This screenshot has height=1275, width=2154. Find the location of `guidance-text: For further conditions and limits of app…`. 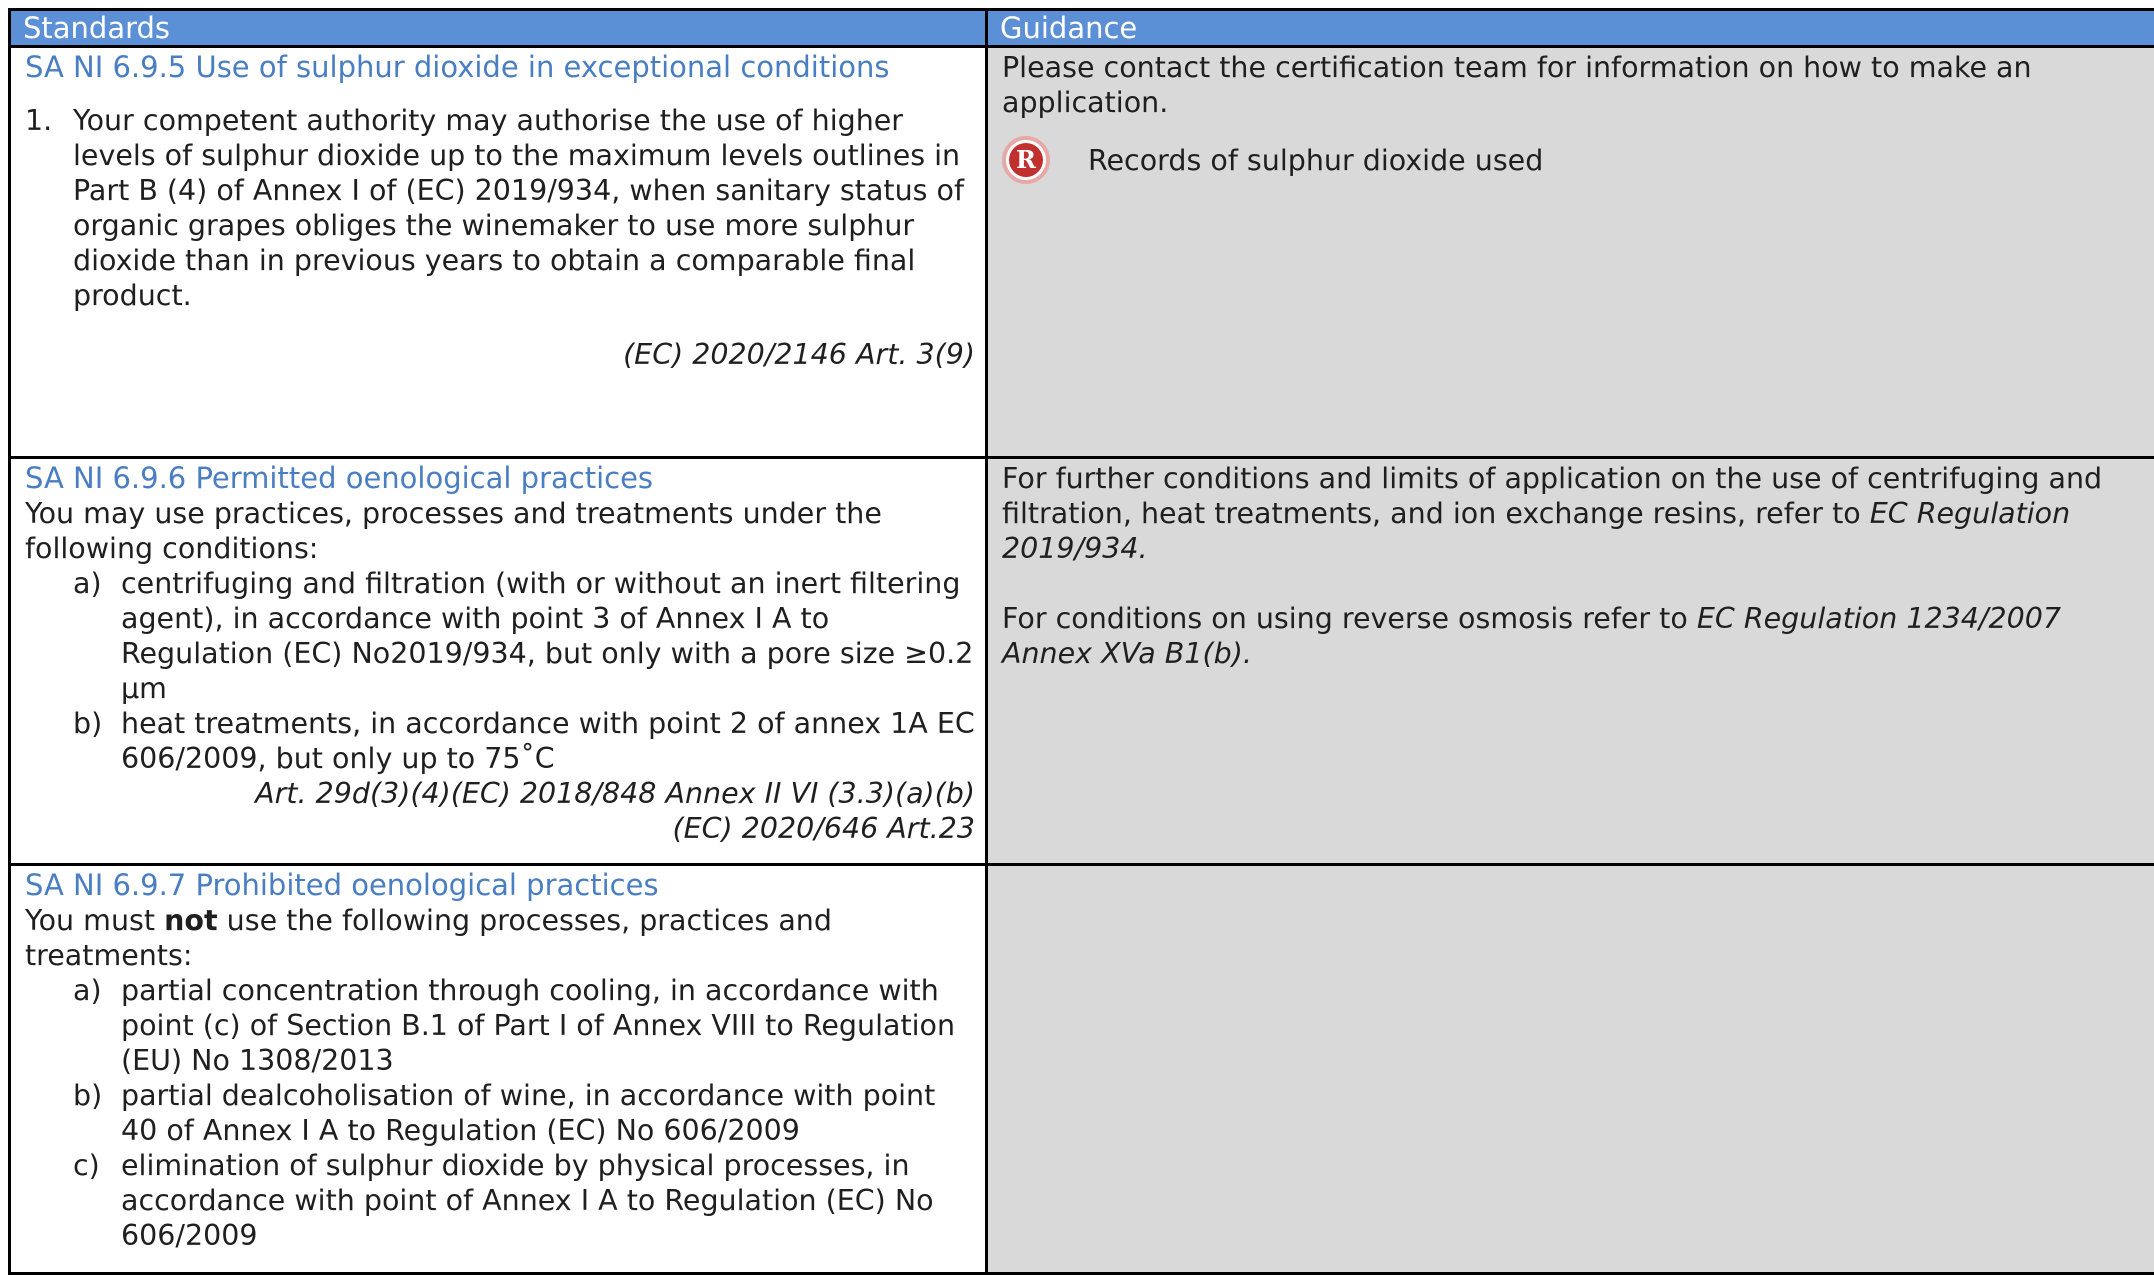

guidance-text: For further conditions and limits of app… is located at coordinates (1573, 513).